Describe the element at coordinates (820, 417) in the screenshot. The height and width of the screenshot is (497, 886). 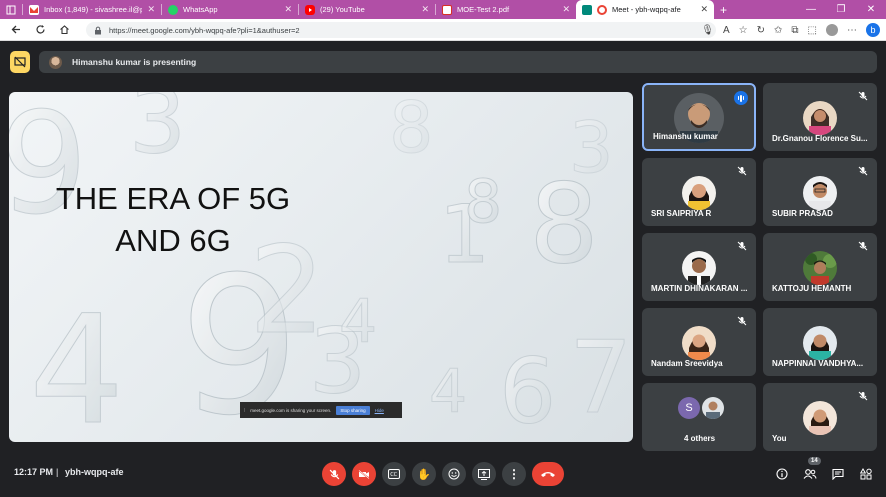
I see `participant-tile-self: You` at that location.